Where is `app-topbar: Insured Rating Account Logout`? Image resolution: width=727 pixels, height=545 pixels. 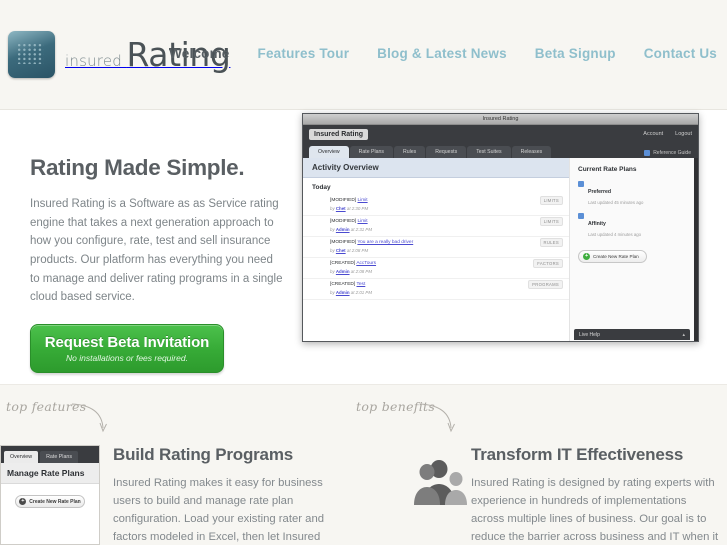
app-topbar: Insured Rating Account Logout is located at coordinates (500, 135).